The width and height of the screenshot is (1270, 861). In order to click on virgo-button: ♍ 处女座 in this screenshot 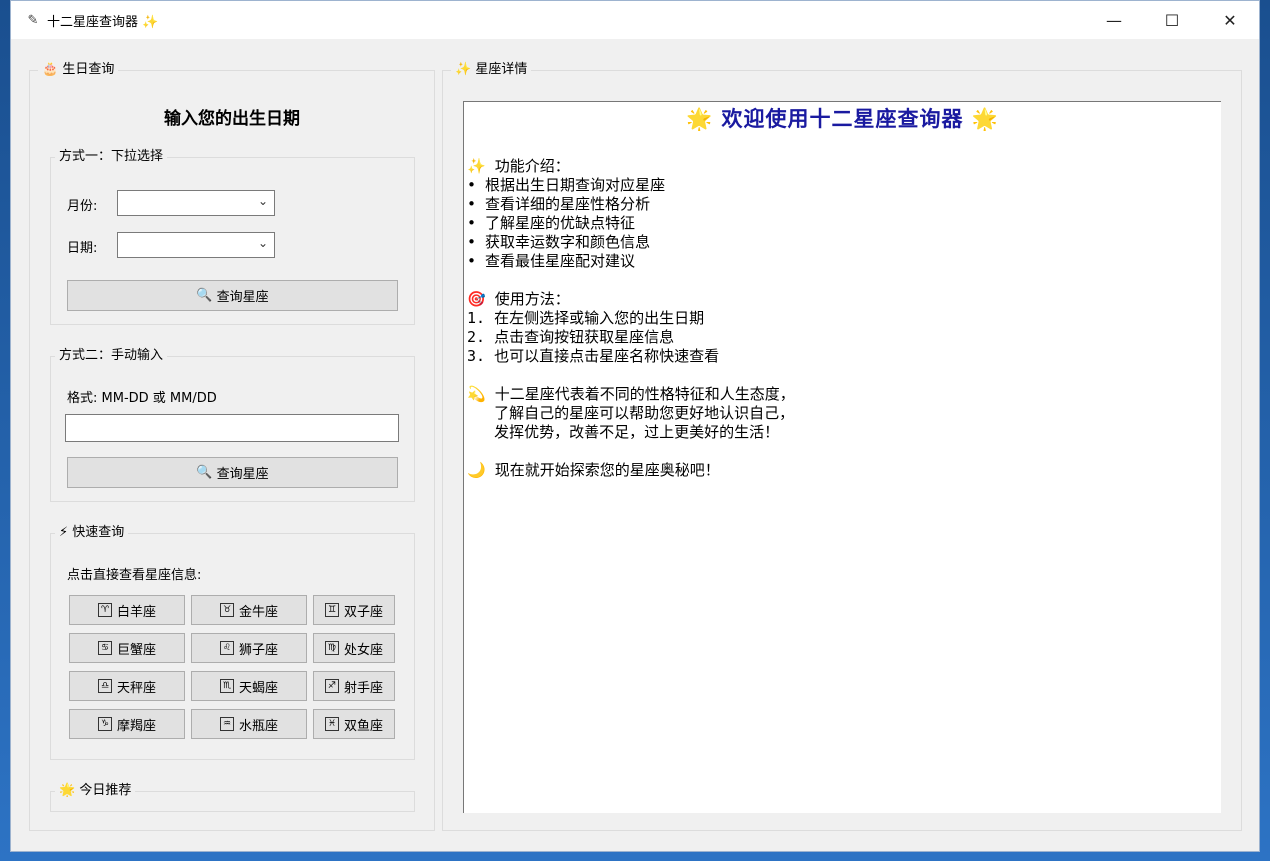, I will do `click(354, 648)`.